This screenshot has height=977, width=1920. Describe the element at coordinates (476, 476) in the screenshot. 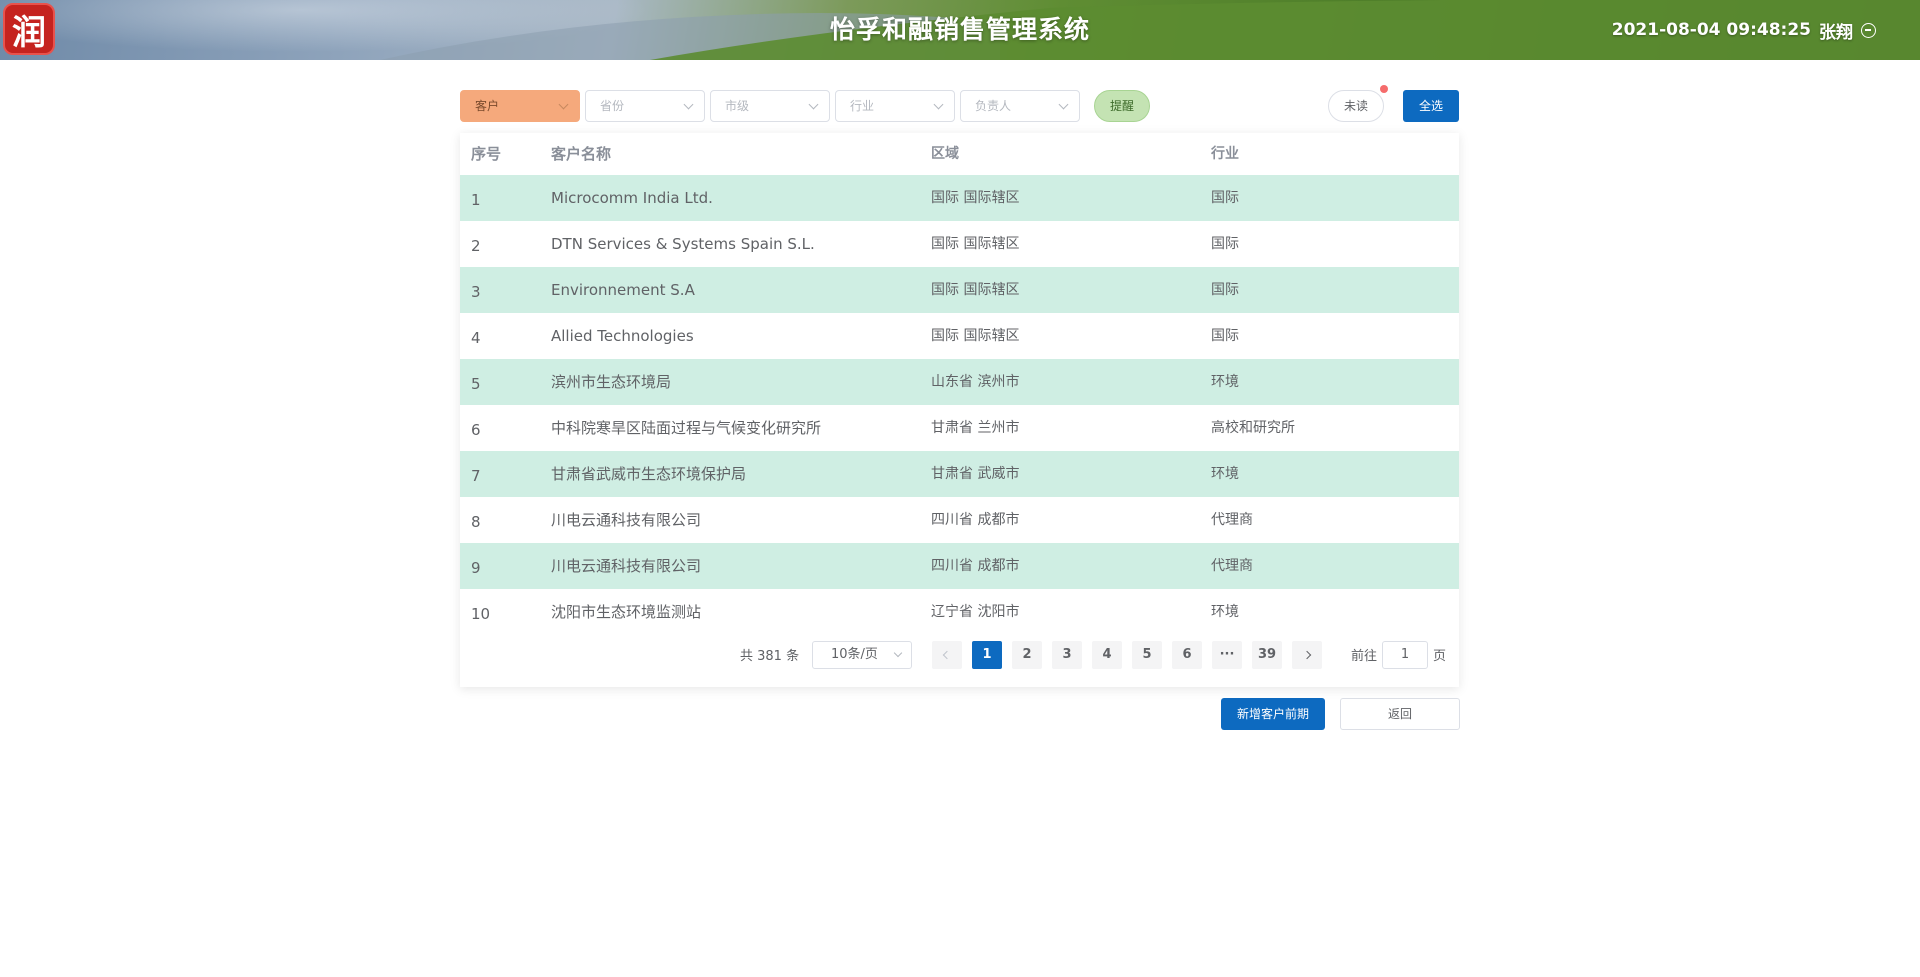

I see `row-index: 7` at that location.